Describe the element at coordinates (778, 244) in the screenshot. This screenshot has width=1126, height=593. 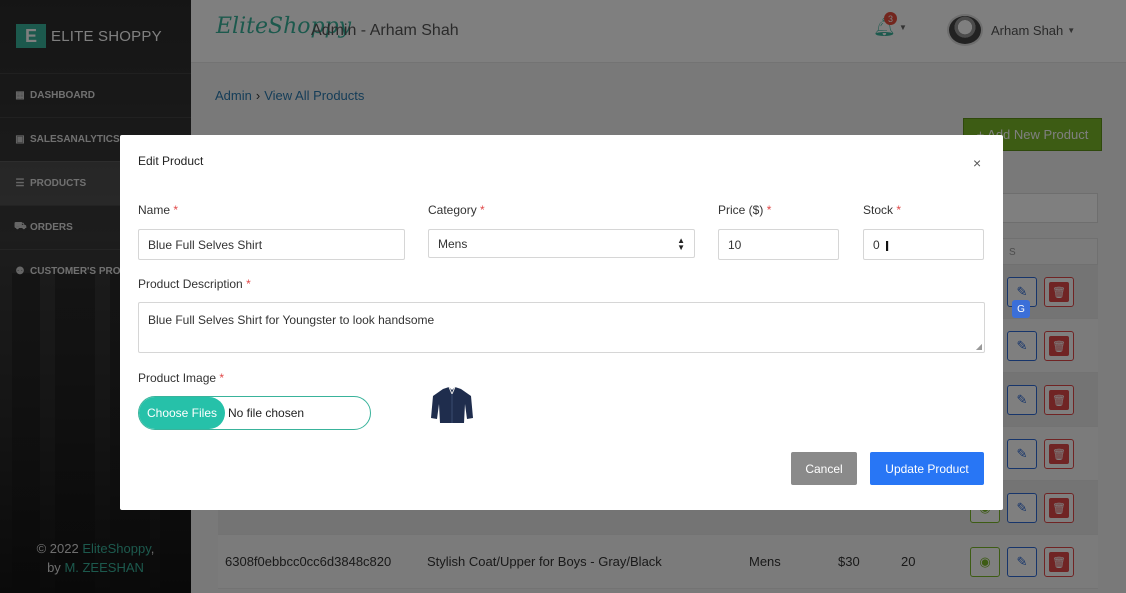
I see `price-field: 10` at that location.